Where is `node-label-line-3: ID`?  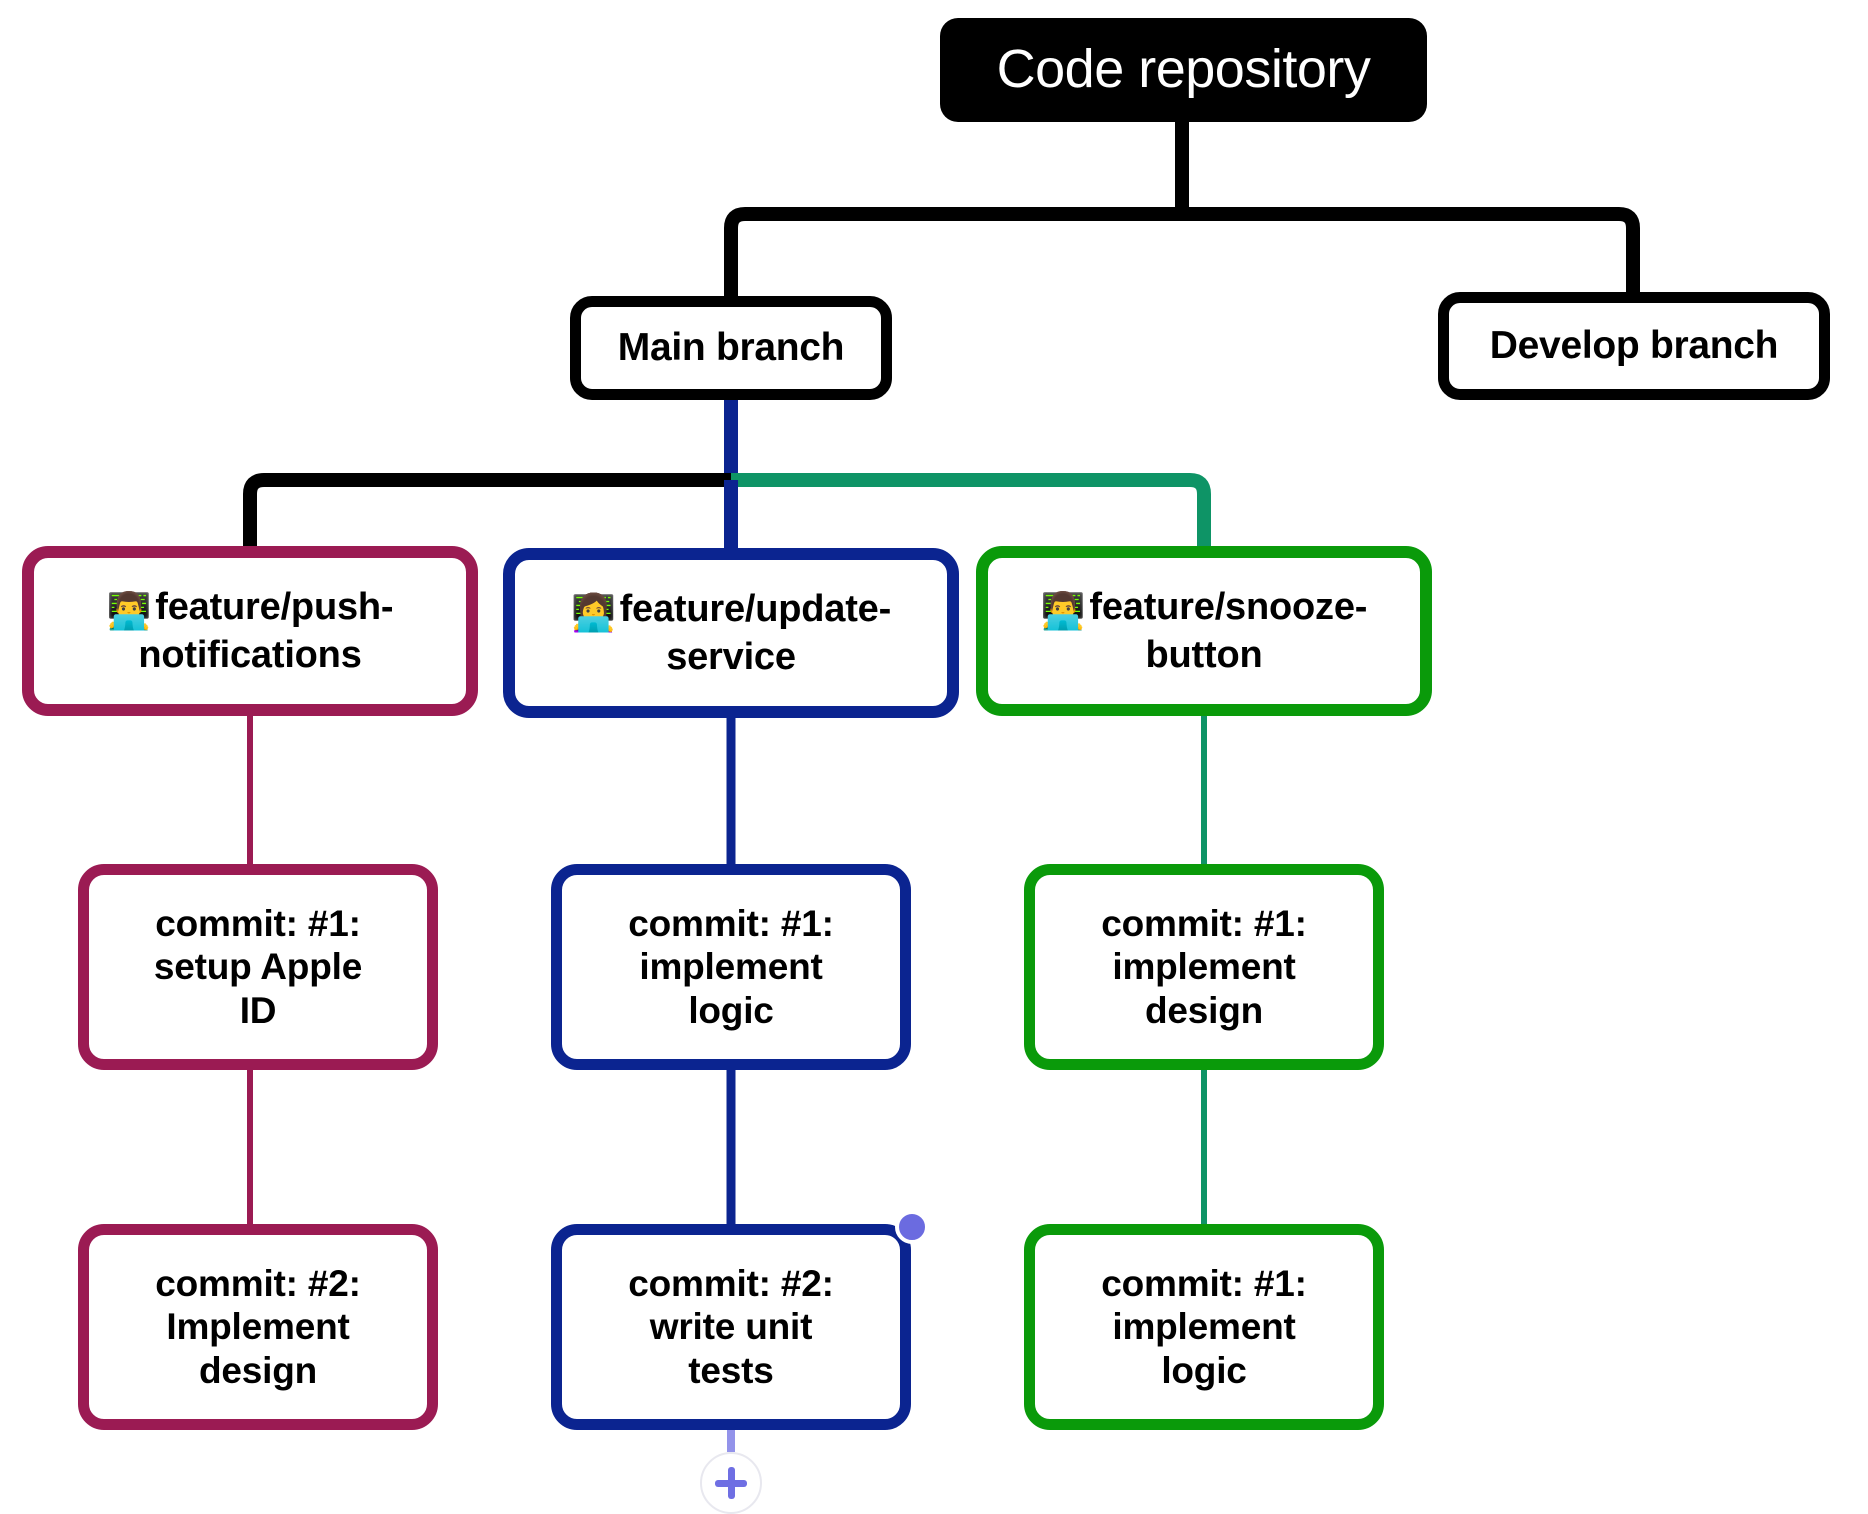
node-label-line-3: ID is located at coordinates (258, 1010).